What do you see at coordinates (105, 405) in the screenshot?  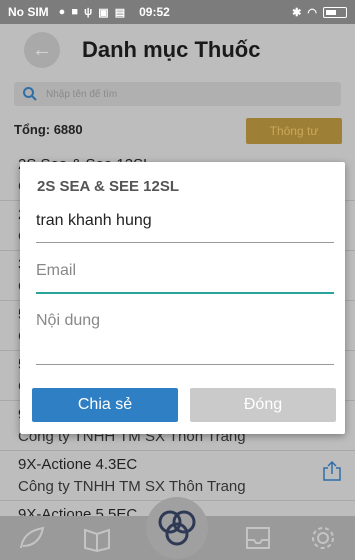 I see `share-button: Chia sẻ` at bounding box center [105, 405].